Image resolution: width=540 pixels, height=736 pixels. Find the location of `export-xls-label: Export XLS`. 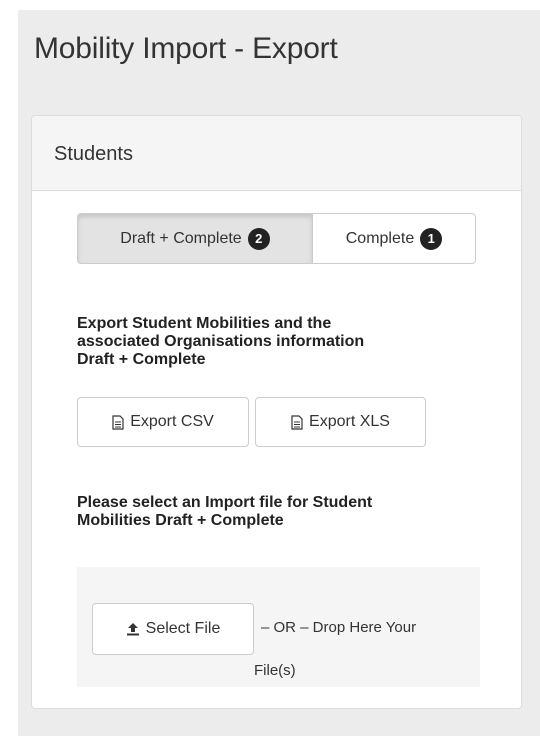

export-xls-label: Export XLS is located at coordinates (349, 421).